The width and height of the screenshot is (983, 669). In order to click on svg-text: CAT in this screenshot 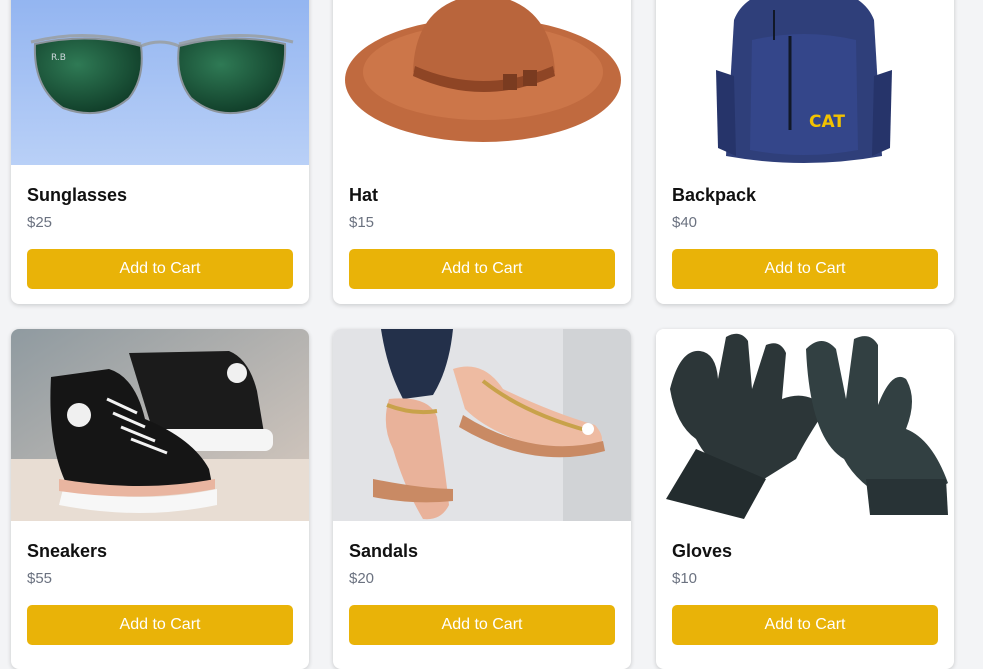, I will do `click(827, 122)`.